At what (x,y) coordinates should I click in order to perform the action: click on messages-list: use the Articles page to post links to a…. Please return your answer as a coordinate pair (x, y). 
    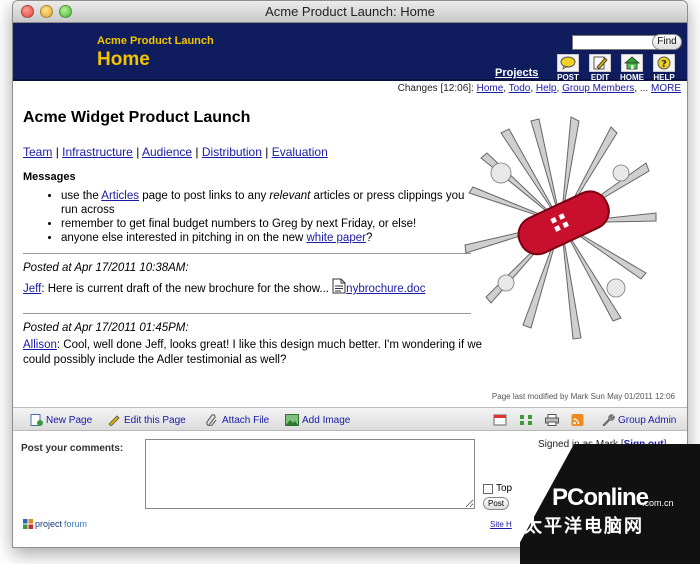
    Looking at the image, I should click on (253, 217).